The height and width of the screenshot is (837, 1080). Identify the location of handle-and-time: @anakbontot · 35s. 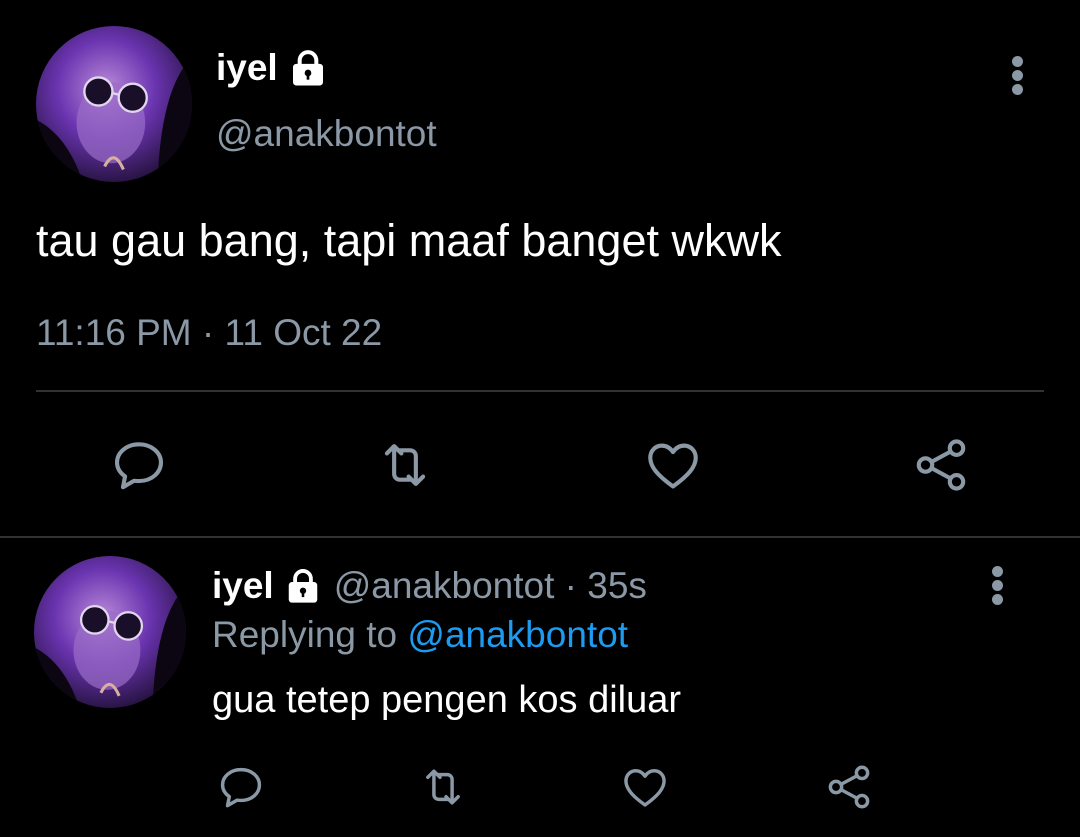
(490, 586).